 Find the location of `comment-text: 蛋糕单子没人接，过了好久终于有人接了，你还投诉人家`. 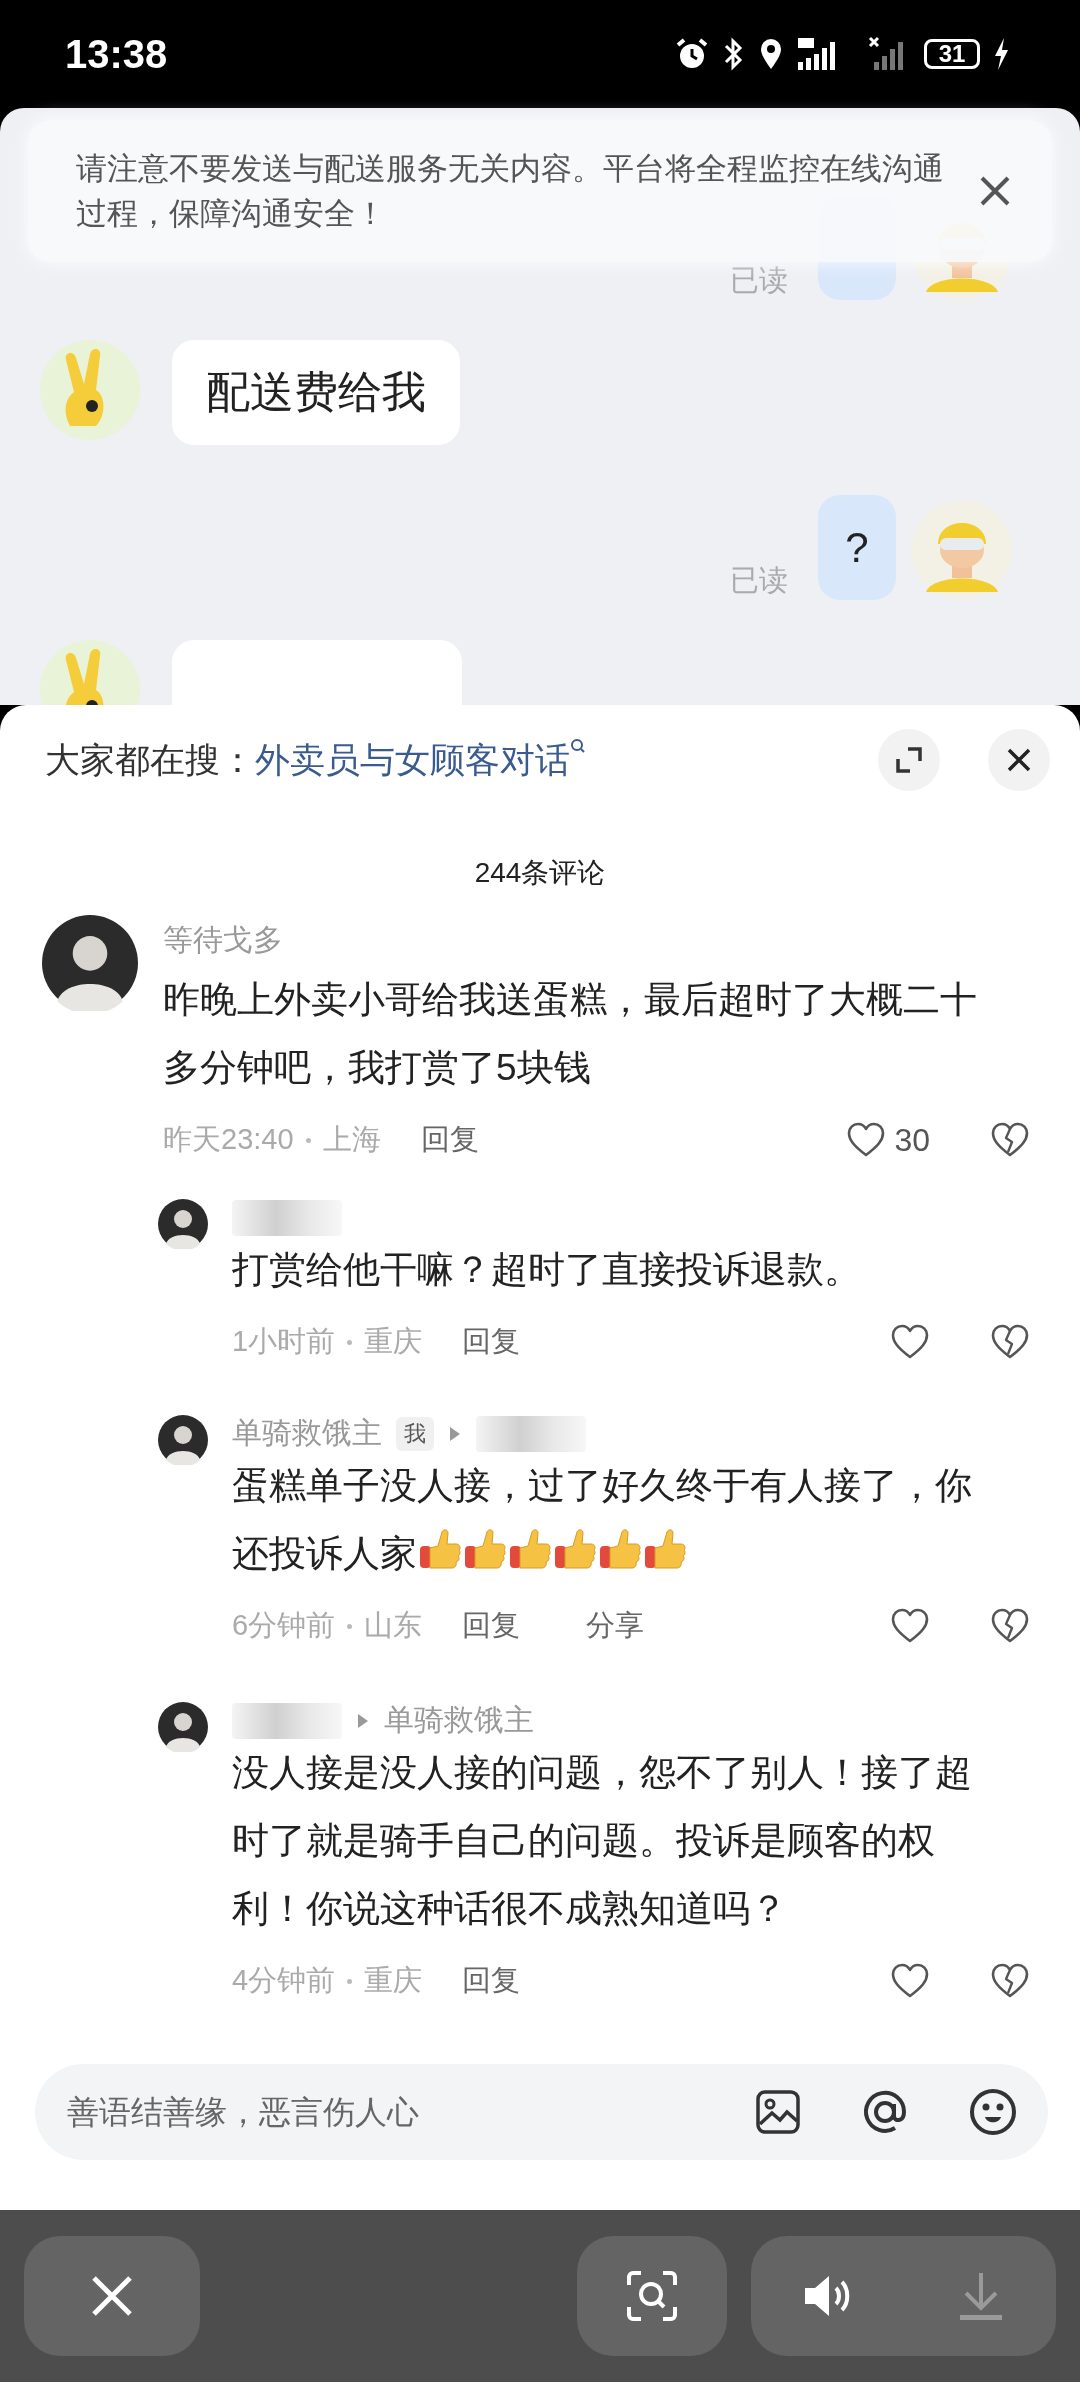

comment-text: 蛋糕单子没人接，过了好久终于有人接了，你还投诉人家 is located at coordinates (602, 1520).